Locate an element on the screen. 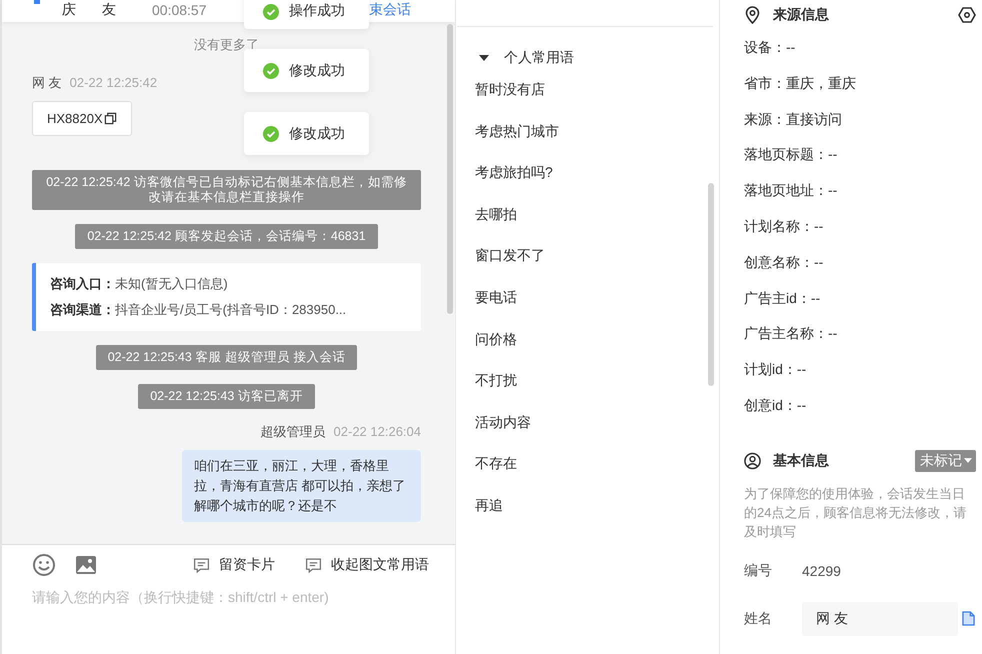 The height and width of the screenshot is (654, 982). phrase-item: 问价格 is located at coordinates (588, 339).